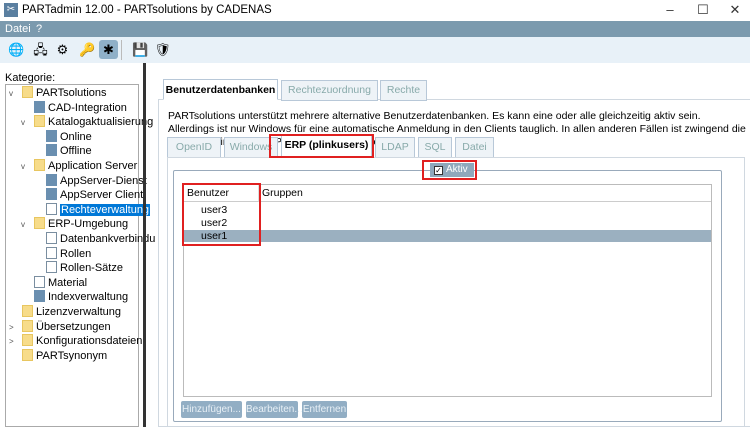 The image size is (750, 427). I want to click on highlight-erp-tab, so click(321, 146).